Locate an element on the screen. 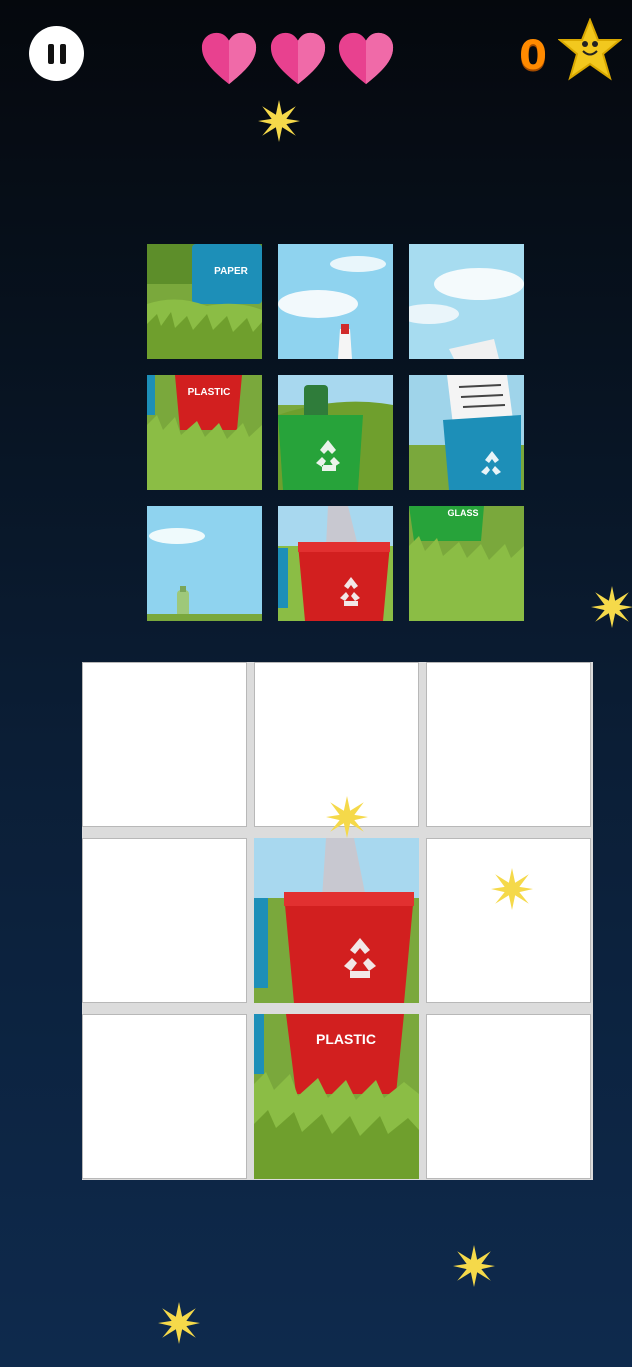 The width and height of the screenshot is (632, 1367). starfish-icon is located at coordinates (590, 49).